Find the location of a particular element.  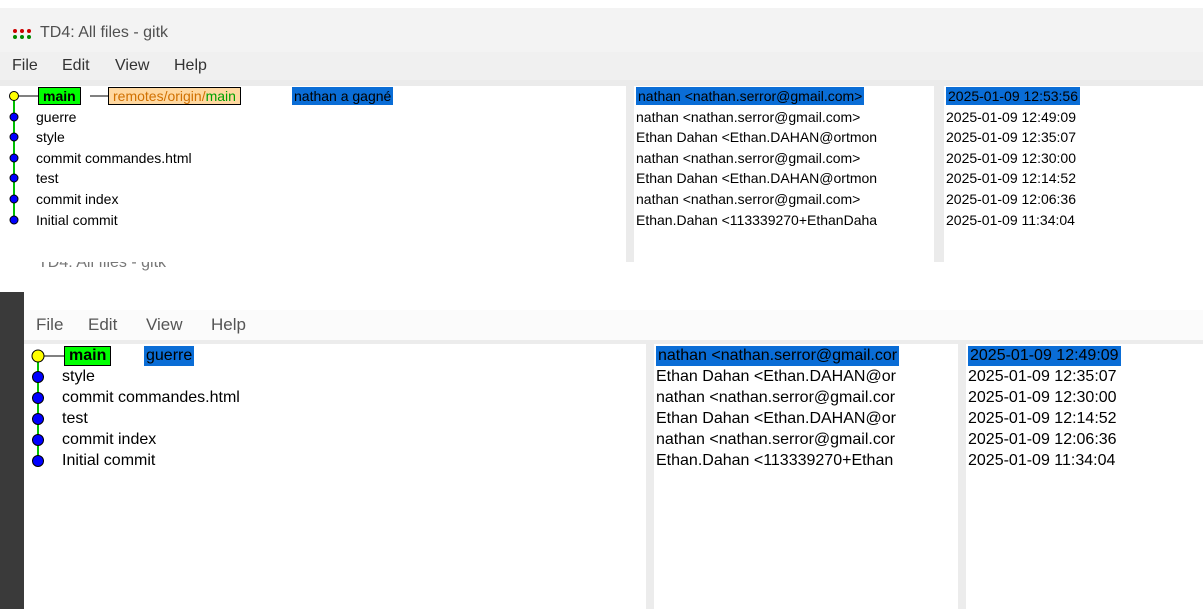

tag-connector is located at coordinates (99, 96).